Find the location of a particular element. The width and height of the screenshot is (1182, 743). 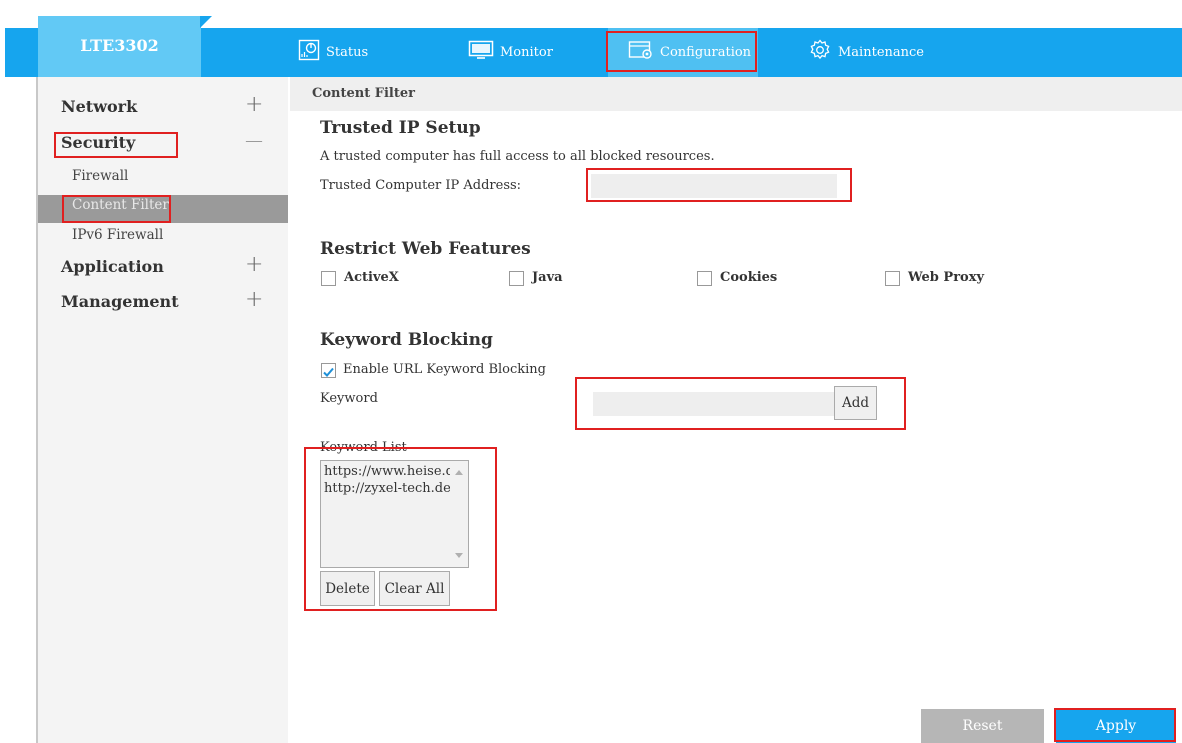

keyword-input is located at coordinates (715, 404).